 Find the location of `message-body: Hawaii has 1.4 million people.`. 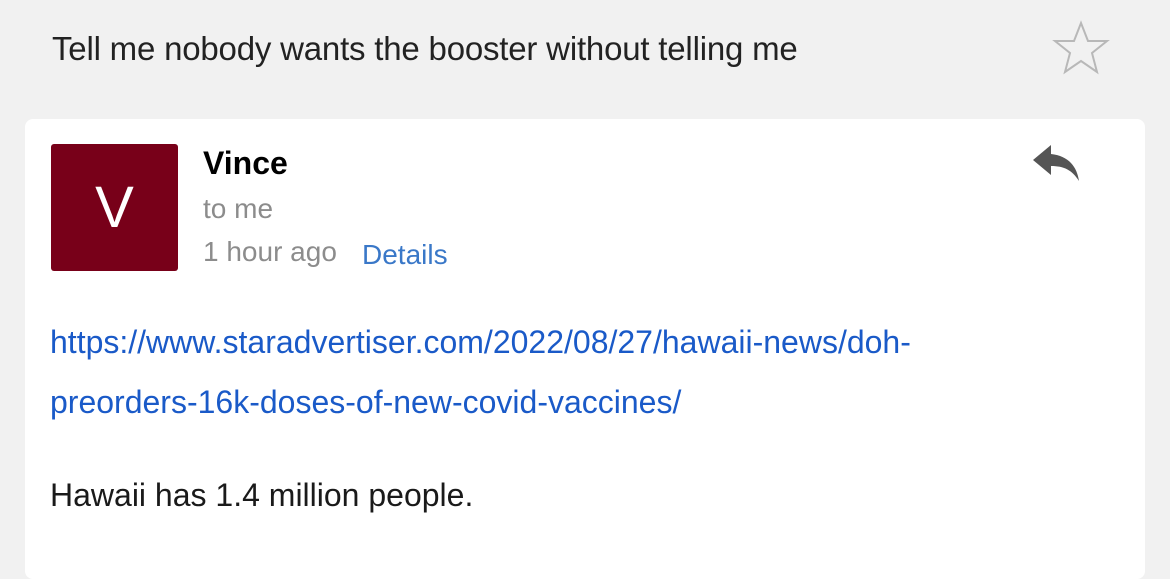

message-body: Hawaii has 1.4 million people. is located at coordinates (262, 495).